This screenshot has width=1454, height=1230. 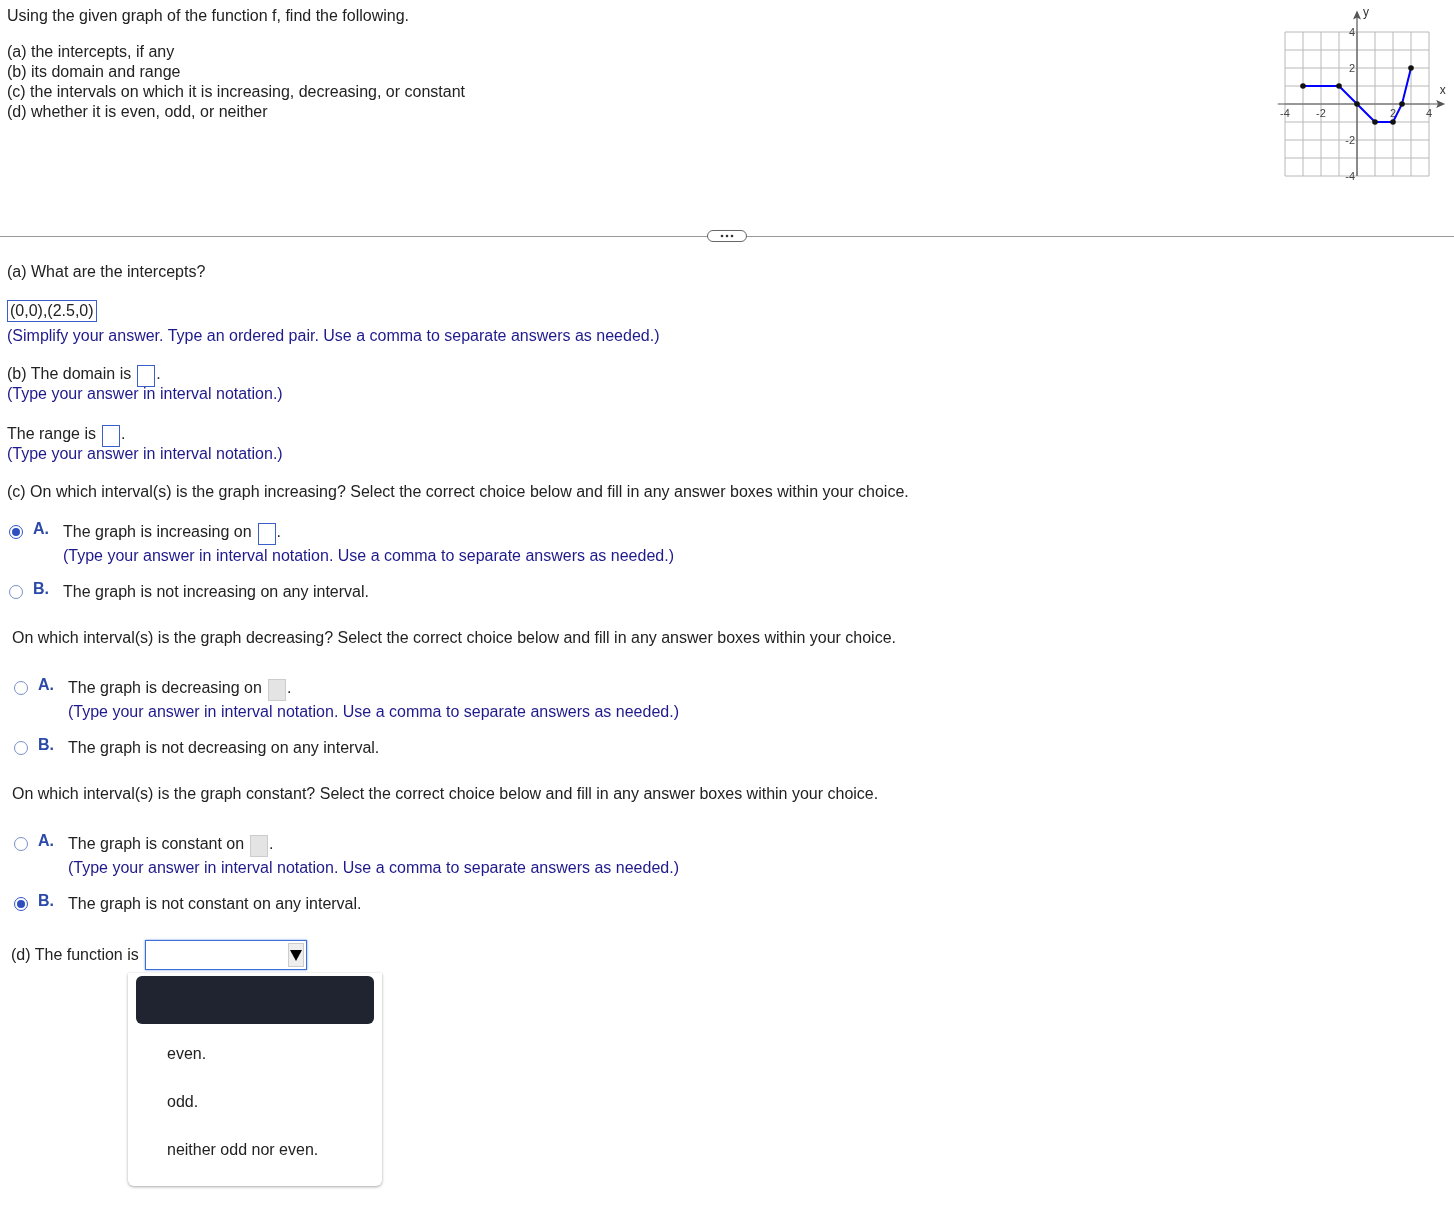 I want to click on axis-label: y, so click(x=1366, y=11).